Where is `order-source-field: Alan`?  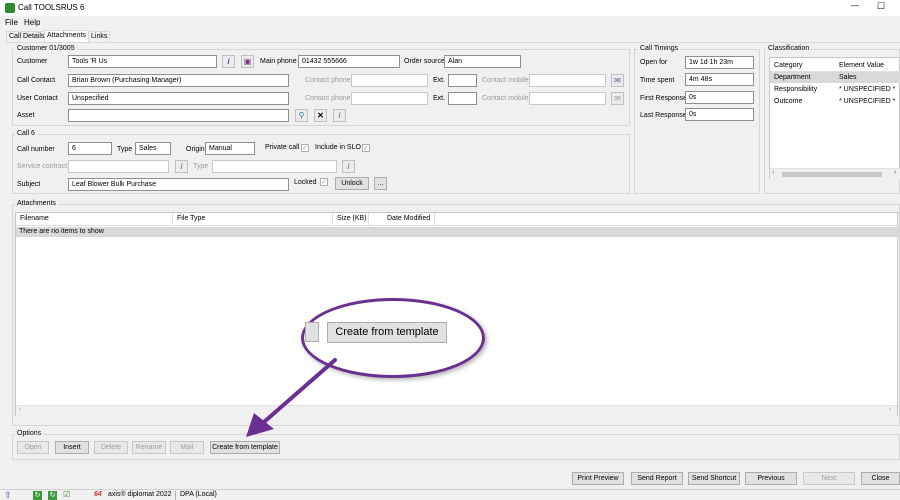
order-source-field: Alan is located at coordinates (482, 61).